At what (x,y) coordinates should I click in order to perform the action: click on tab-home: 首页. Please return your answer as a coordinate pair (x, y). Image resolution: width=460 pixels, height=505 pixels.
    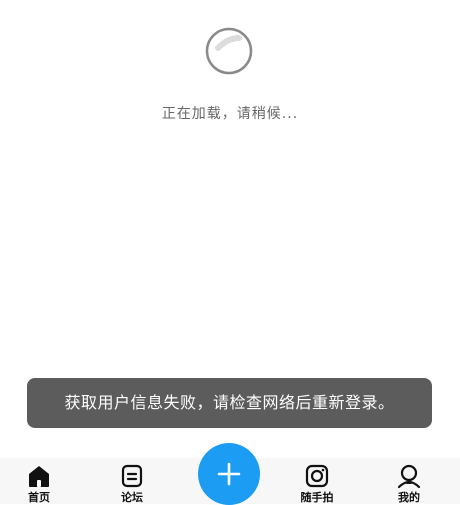
    Looking at the image, I should click on (39, 483).